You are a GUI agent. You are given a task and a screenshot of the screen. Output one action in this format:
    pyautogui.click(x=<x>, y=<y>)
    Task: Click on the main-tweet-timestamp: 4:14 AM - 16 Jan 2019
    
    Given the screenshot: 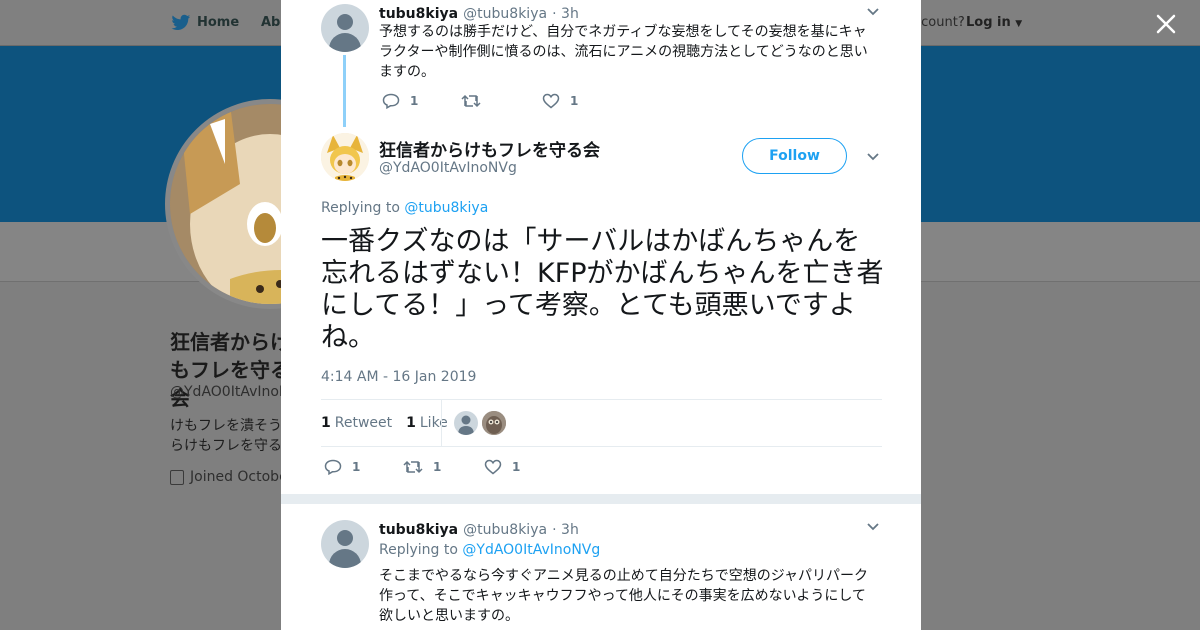 What is the action you would take?
    pyautogui.click(x=398, y=377)
    